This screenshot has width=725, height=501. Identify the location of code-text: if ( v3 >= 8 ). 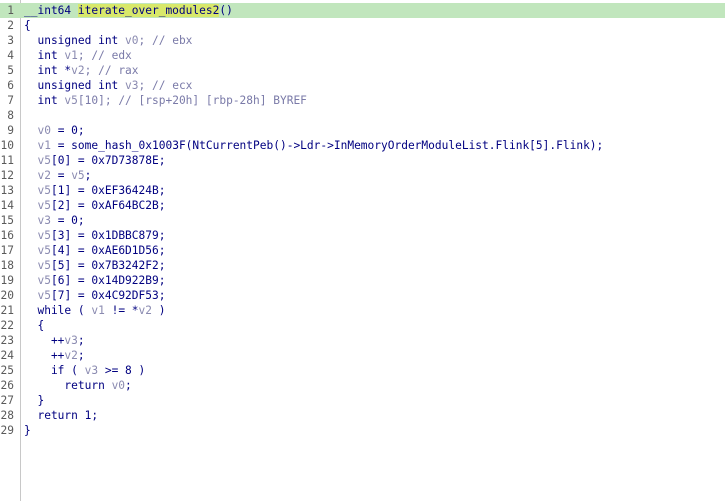
(84, 370).